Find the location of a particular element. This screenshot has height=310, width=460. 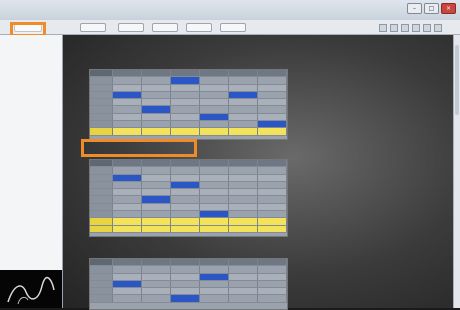

maximize-button: □ is located at coordinates (431, 8).